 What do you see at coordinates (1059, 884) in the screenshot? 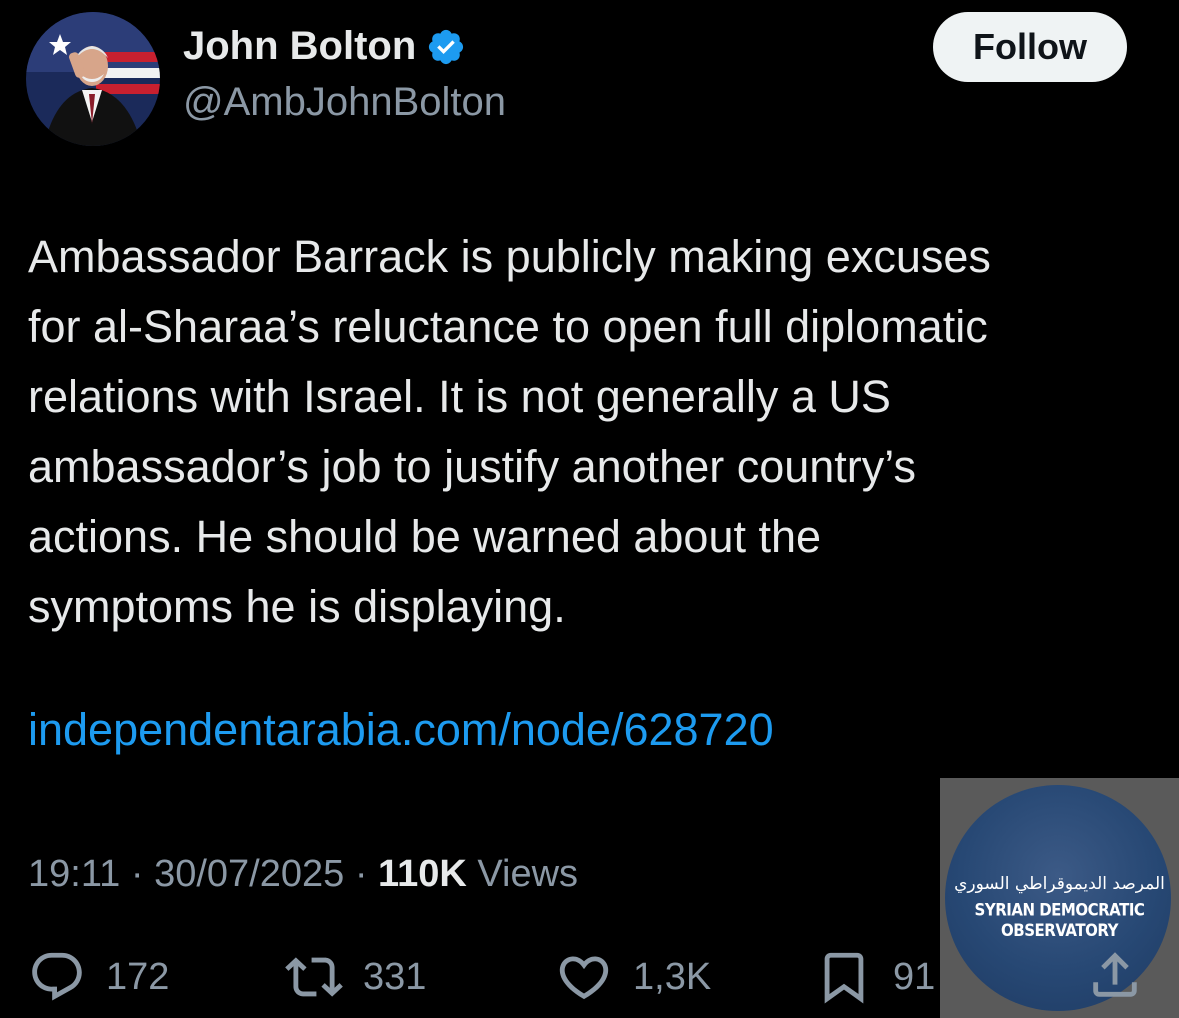
I see `watermark-arabic: المرصد الديموقراطي السوري` at bounding box center [1059, 884].